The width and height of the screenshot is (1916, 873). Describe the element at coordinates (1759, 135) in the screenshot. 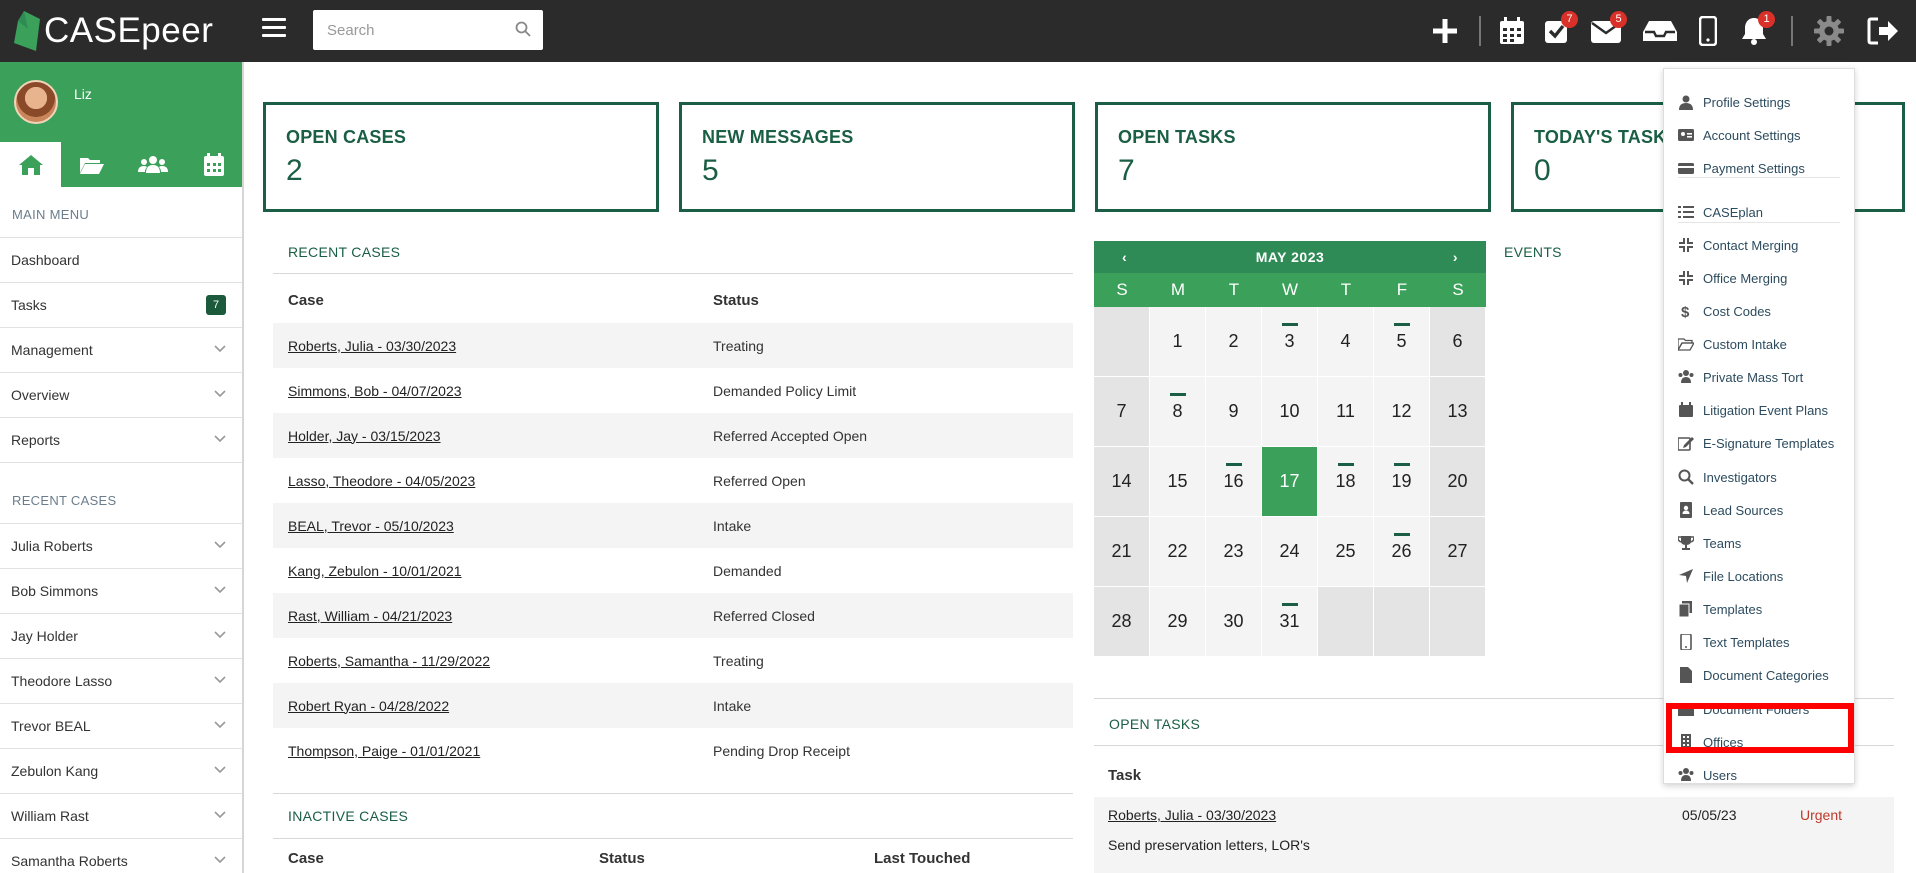

I see `menu-item-account-settings: Account Settings` at that location.